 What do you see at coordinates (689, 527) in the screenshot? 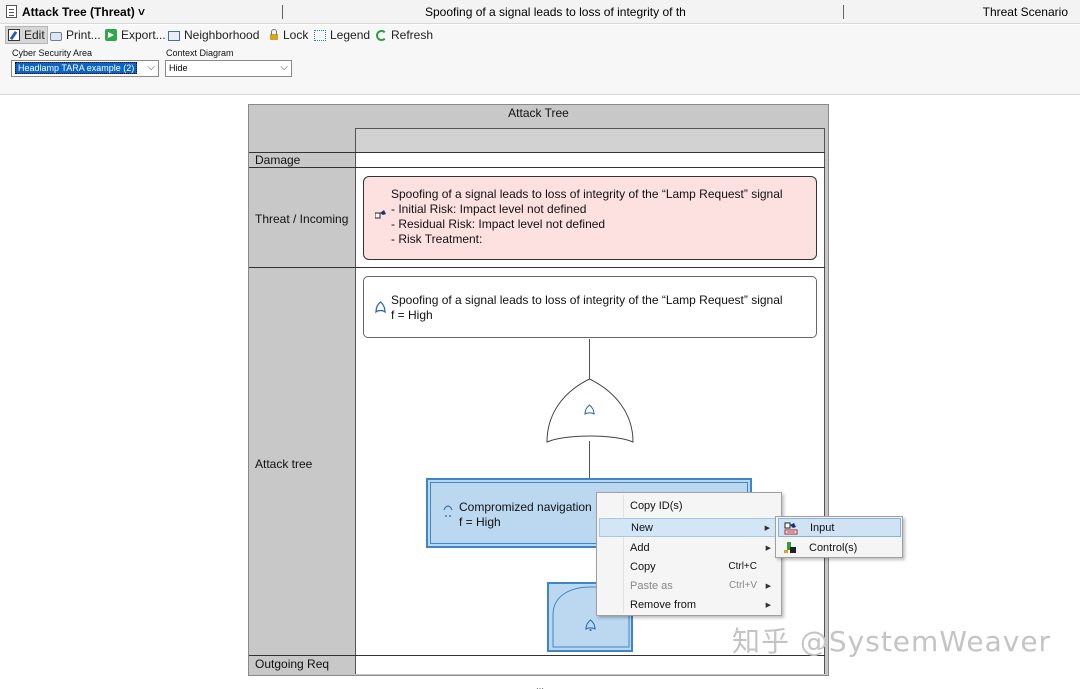
I see `menu-item-new: New ▶` at bounding box center [689, 527].